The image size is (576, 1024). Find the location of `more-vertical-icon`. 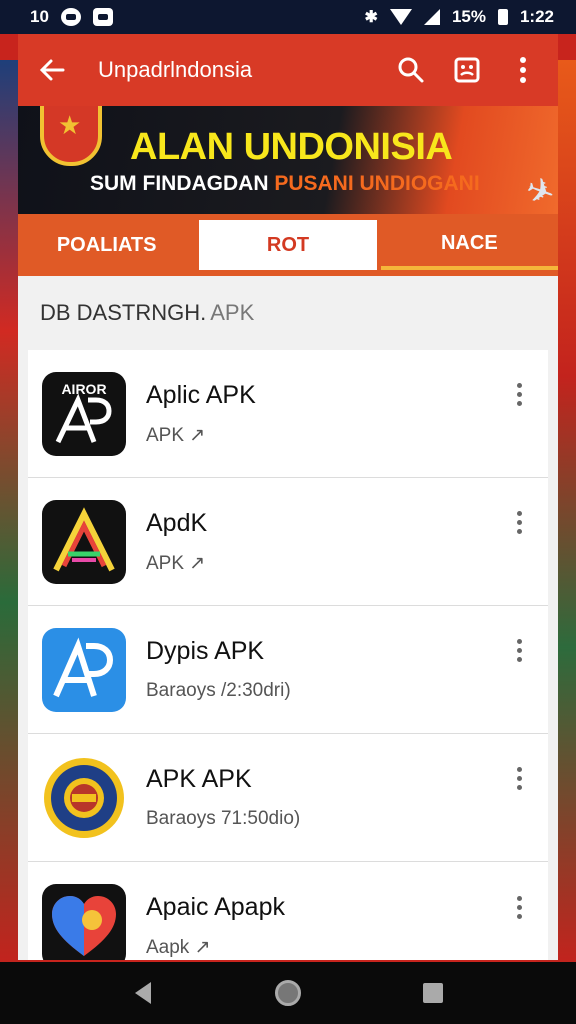

more-vertical-icon is located at coordinates (523, 70).